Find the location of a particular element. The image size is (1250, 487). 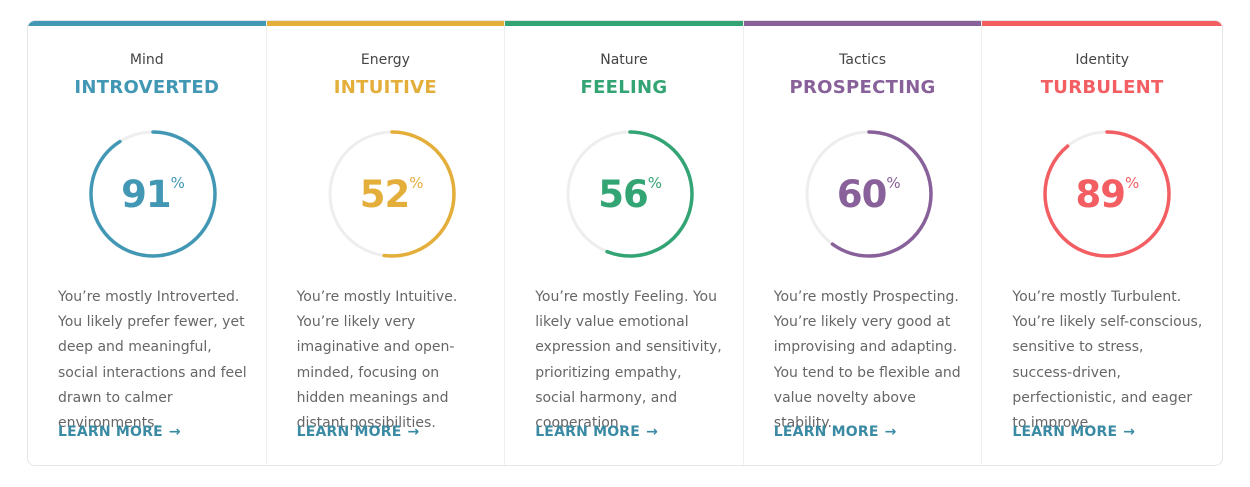

category-label: Nature is located at coordinates (624, 60).